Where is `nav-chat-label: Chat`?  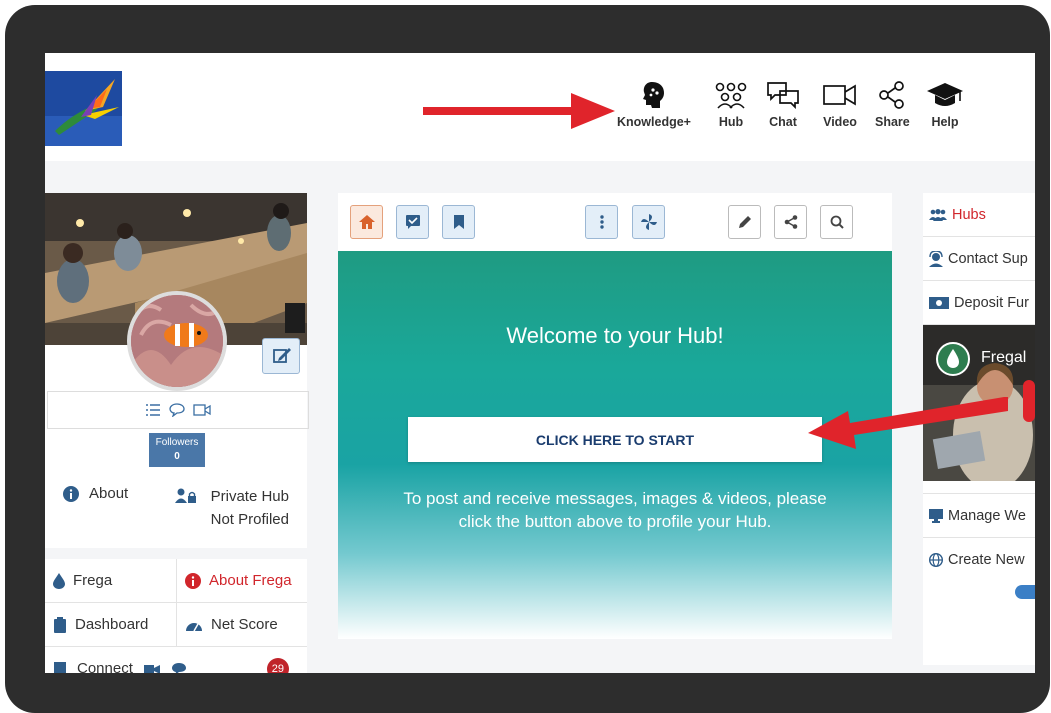
nav-chat-label: Chat is located at coordinates (783, 122).